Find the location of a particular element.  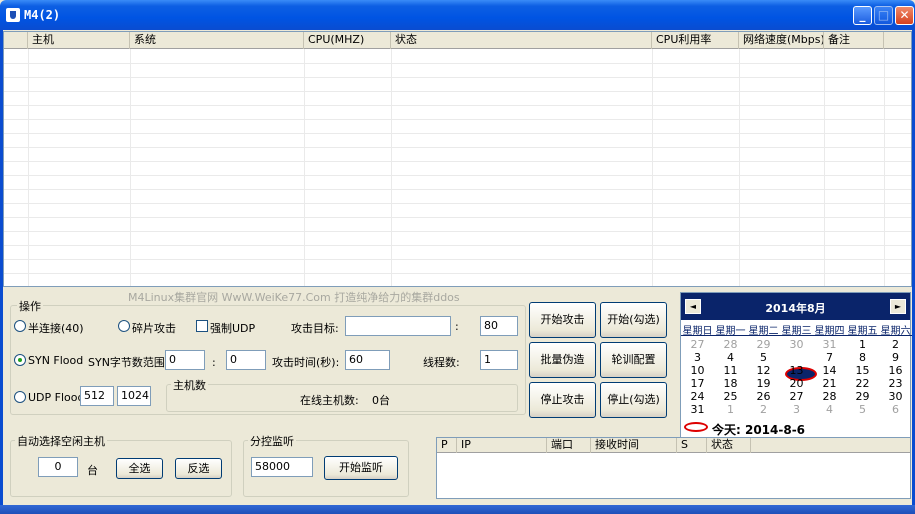

listen-port-input: 58000 is located at coordinates (282, 467).